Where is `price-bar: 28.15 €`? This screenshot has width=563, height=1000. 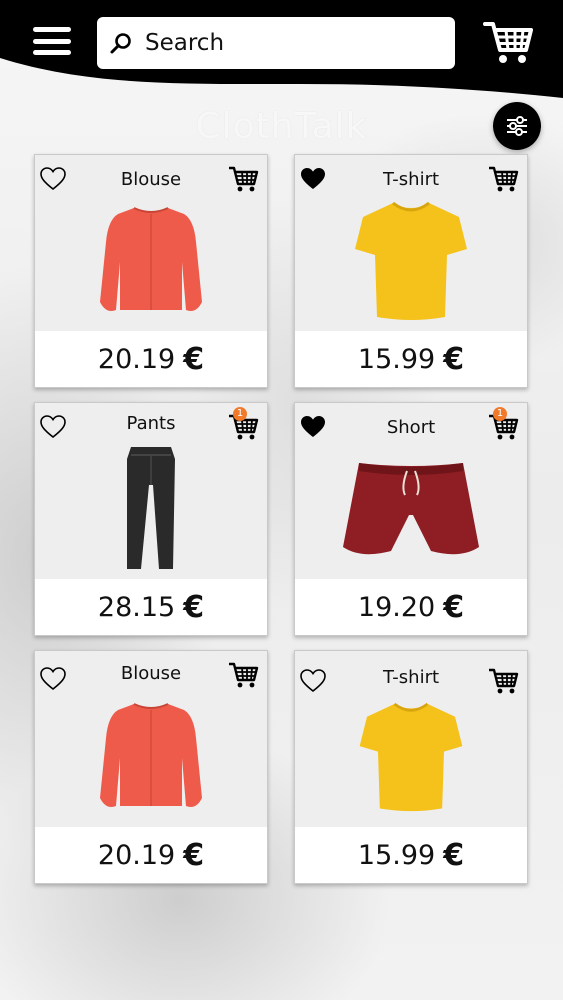 price-bar: 28.15 € is located at coordinates (151, 607).